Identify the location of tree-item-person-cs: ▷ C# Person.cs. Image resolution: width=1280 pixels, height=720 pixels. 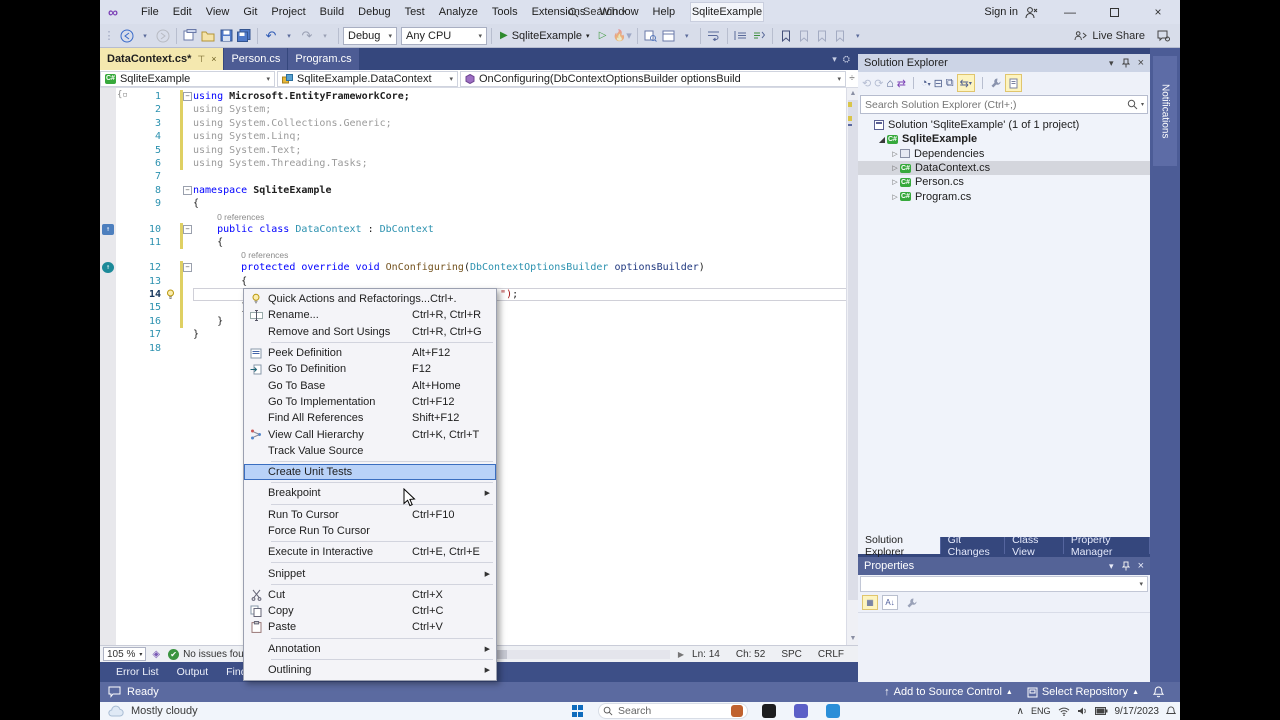
(1004, 182).